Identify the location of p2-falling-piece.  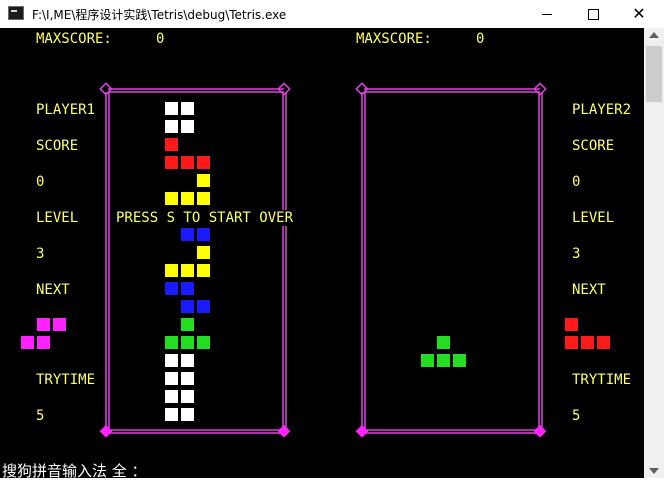
(443, 351).